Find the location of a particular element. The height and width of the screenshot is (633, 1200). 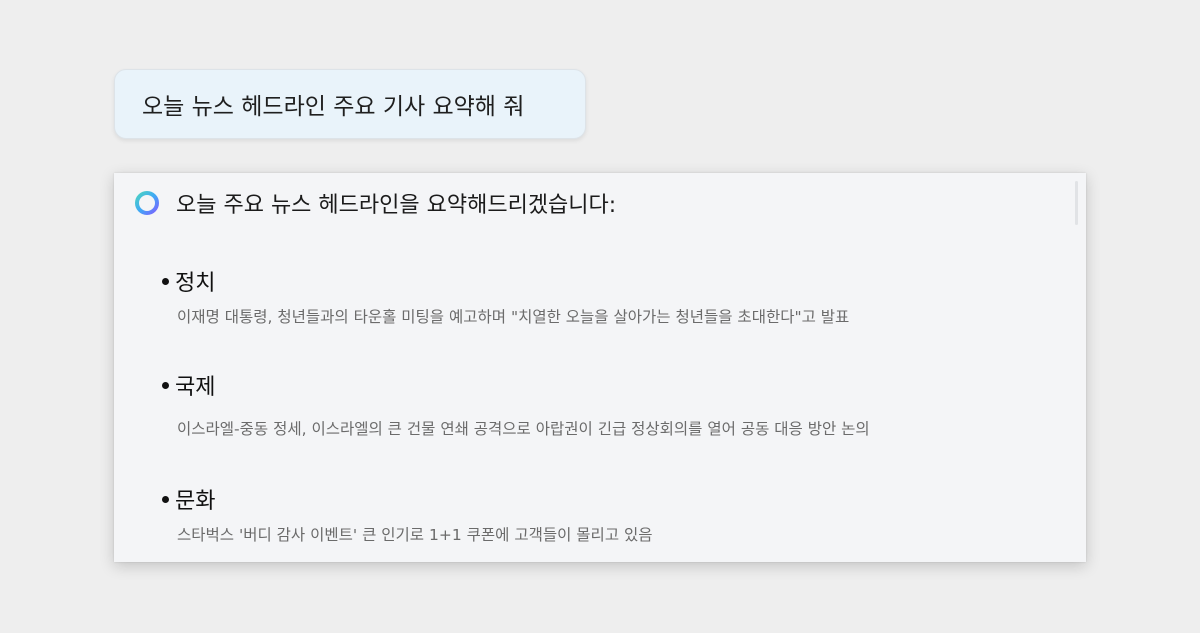

section-title: 국제 is located at coordinates (195, 387).